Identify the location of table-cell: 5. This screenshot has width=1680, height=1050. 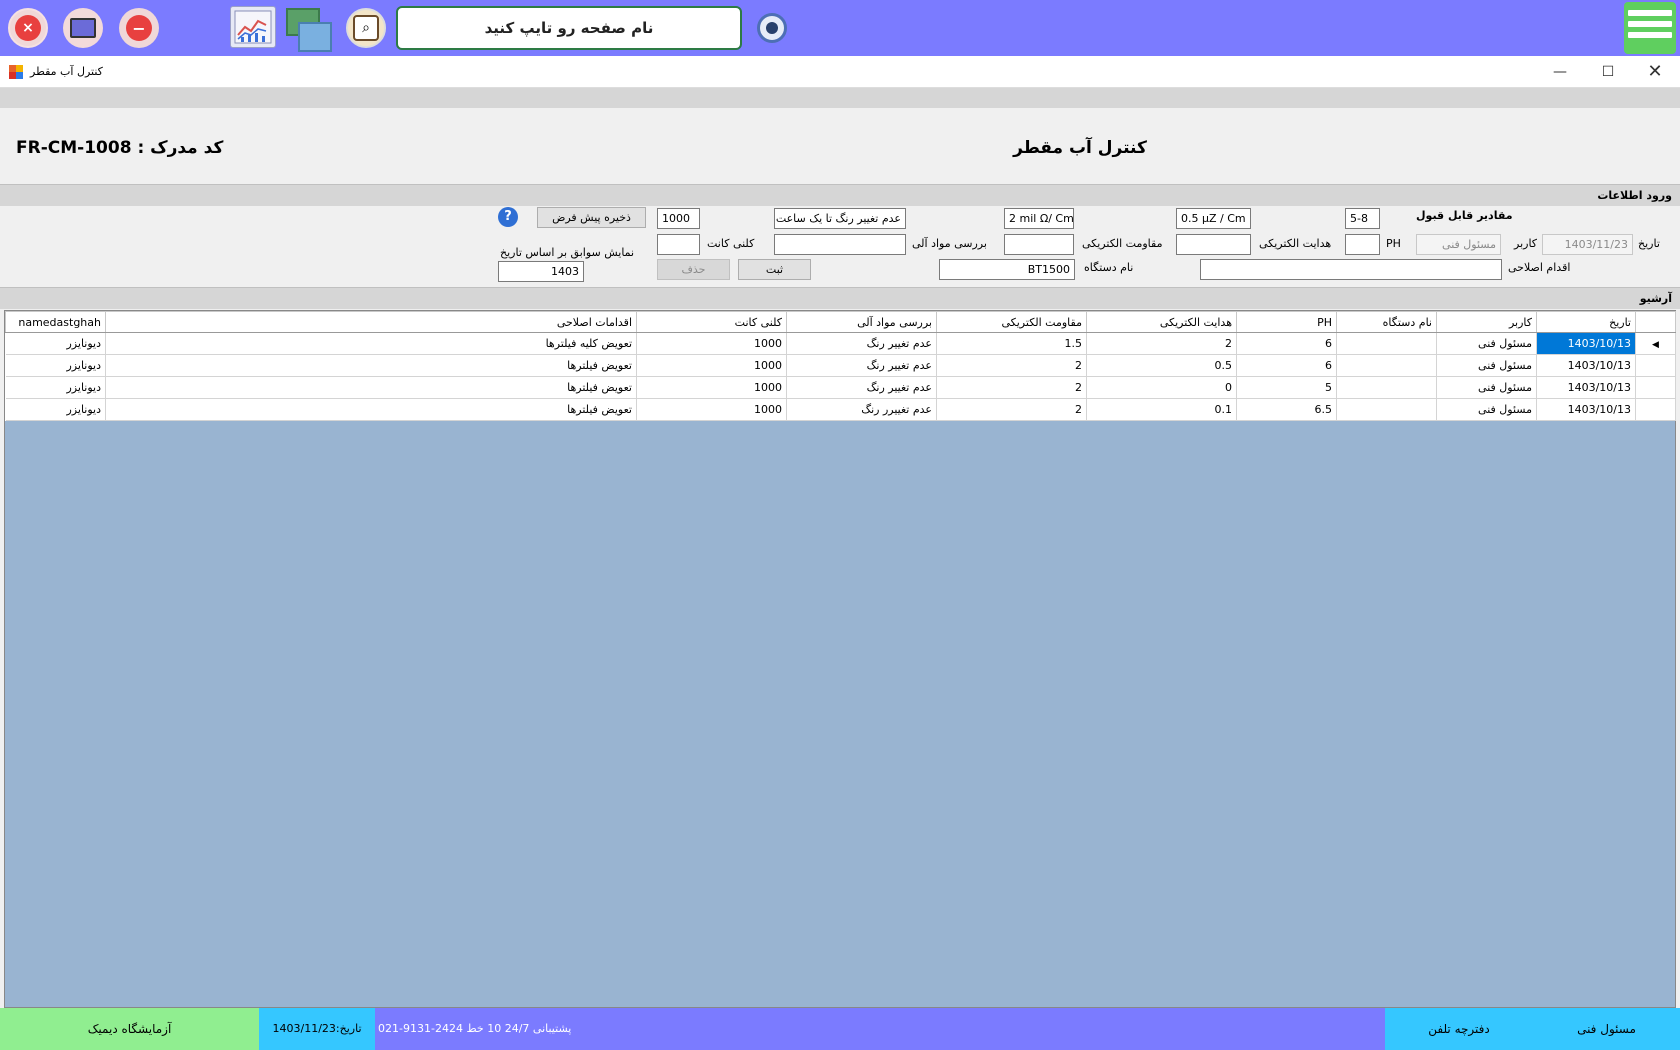
(1286, 387).